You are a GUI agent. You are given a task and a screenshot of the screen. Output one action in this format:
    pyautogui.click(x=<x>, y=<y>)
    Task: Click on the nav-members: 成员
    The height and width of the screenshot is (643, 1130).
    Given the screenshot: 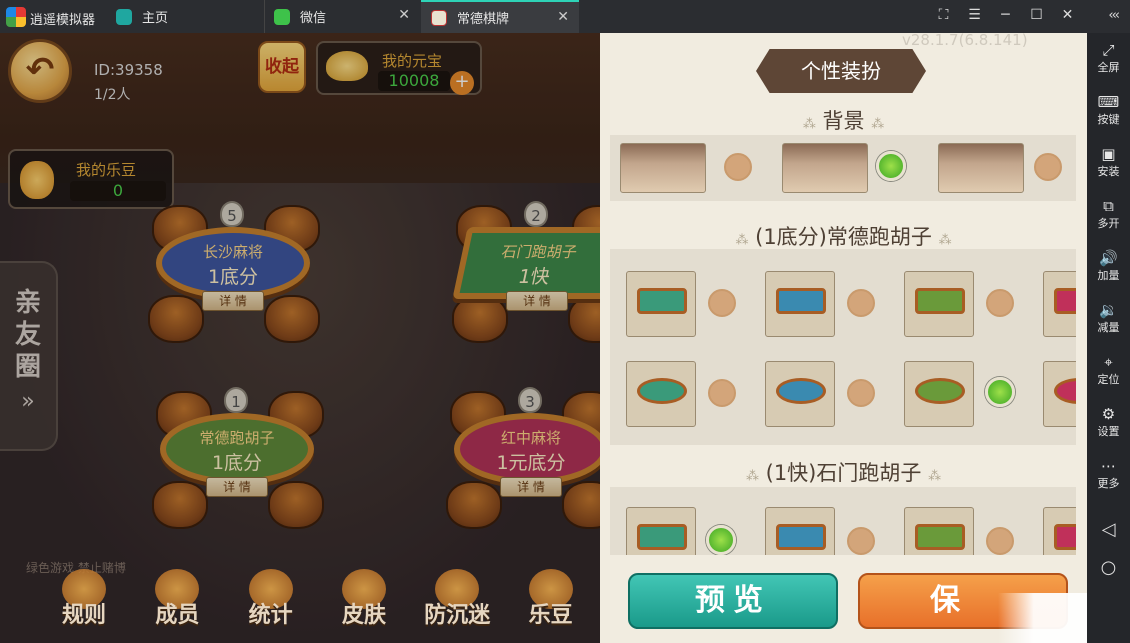 What is the action you would take?
    pyautogui.click(x=175, y=604)
    